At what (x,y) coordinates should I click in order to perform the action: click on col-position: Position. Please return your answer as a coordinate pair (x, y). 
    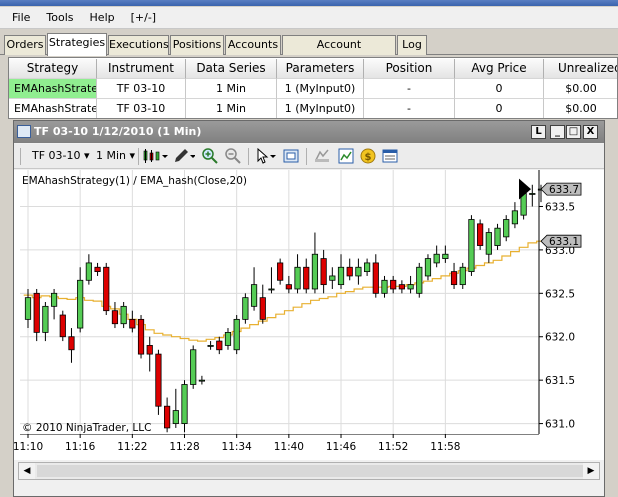
    Looking at the image, I should click on (409, 69).